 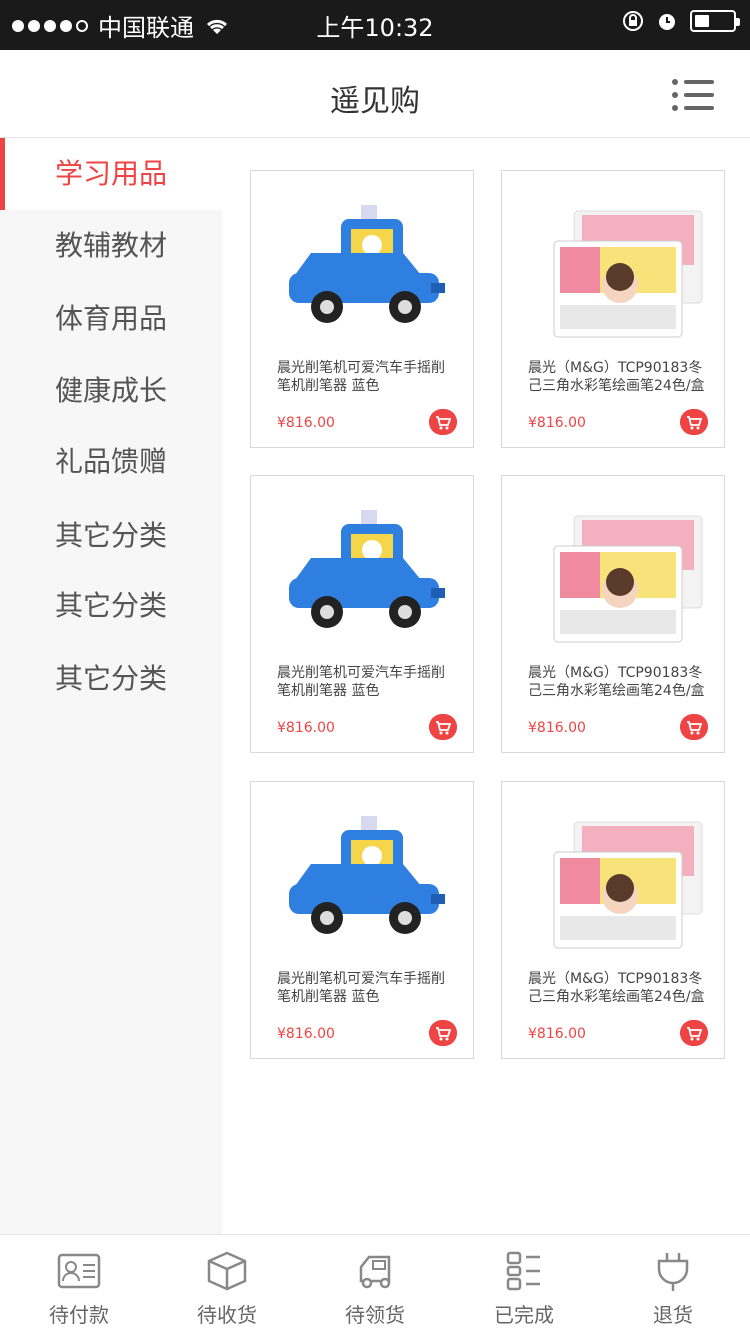 I want to click on header: 遥见购, so click(x=375, y=94).